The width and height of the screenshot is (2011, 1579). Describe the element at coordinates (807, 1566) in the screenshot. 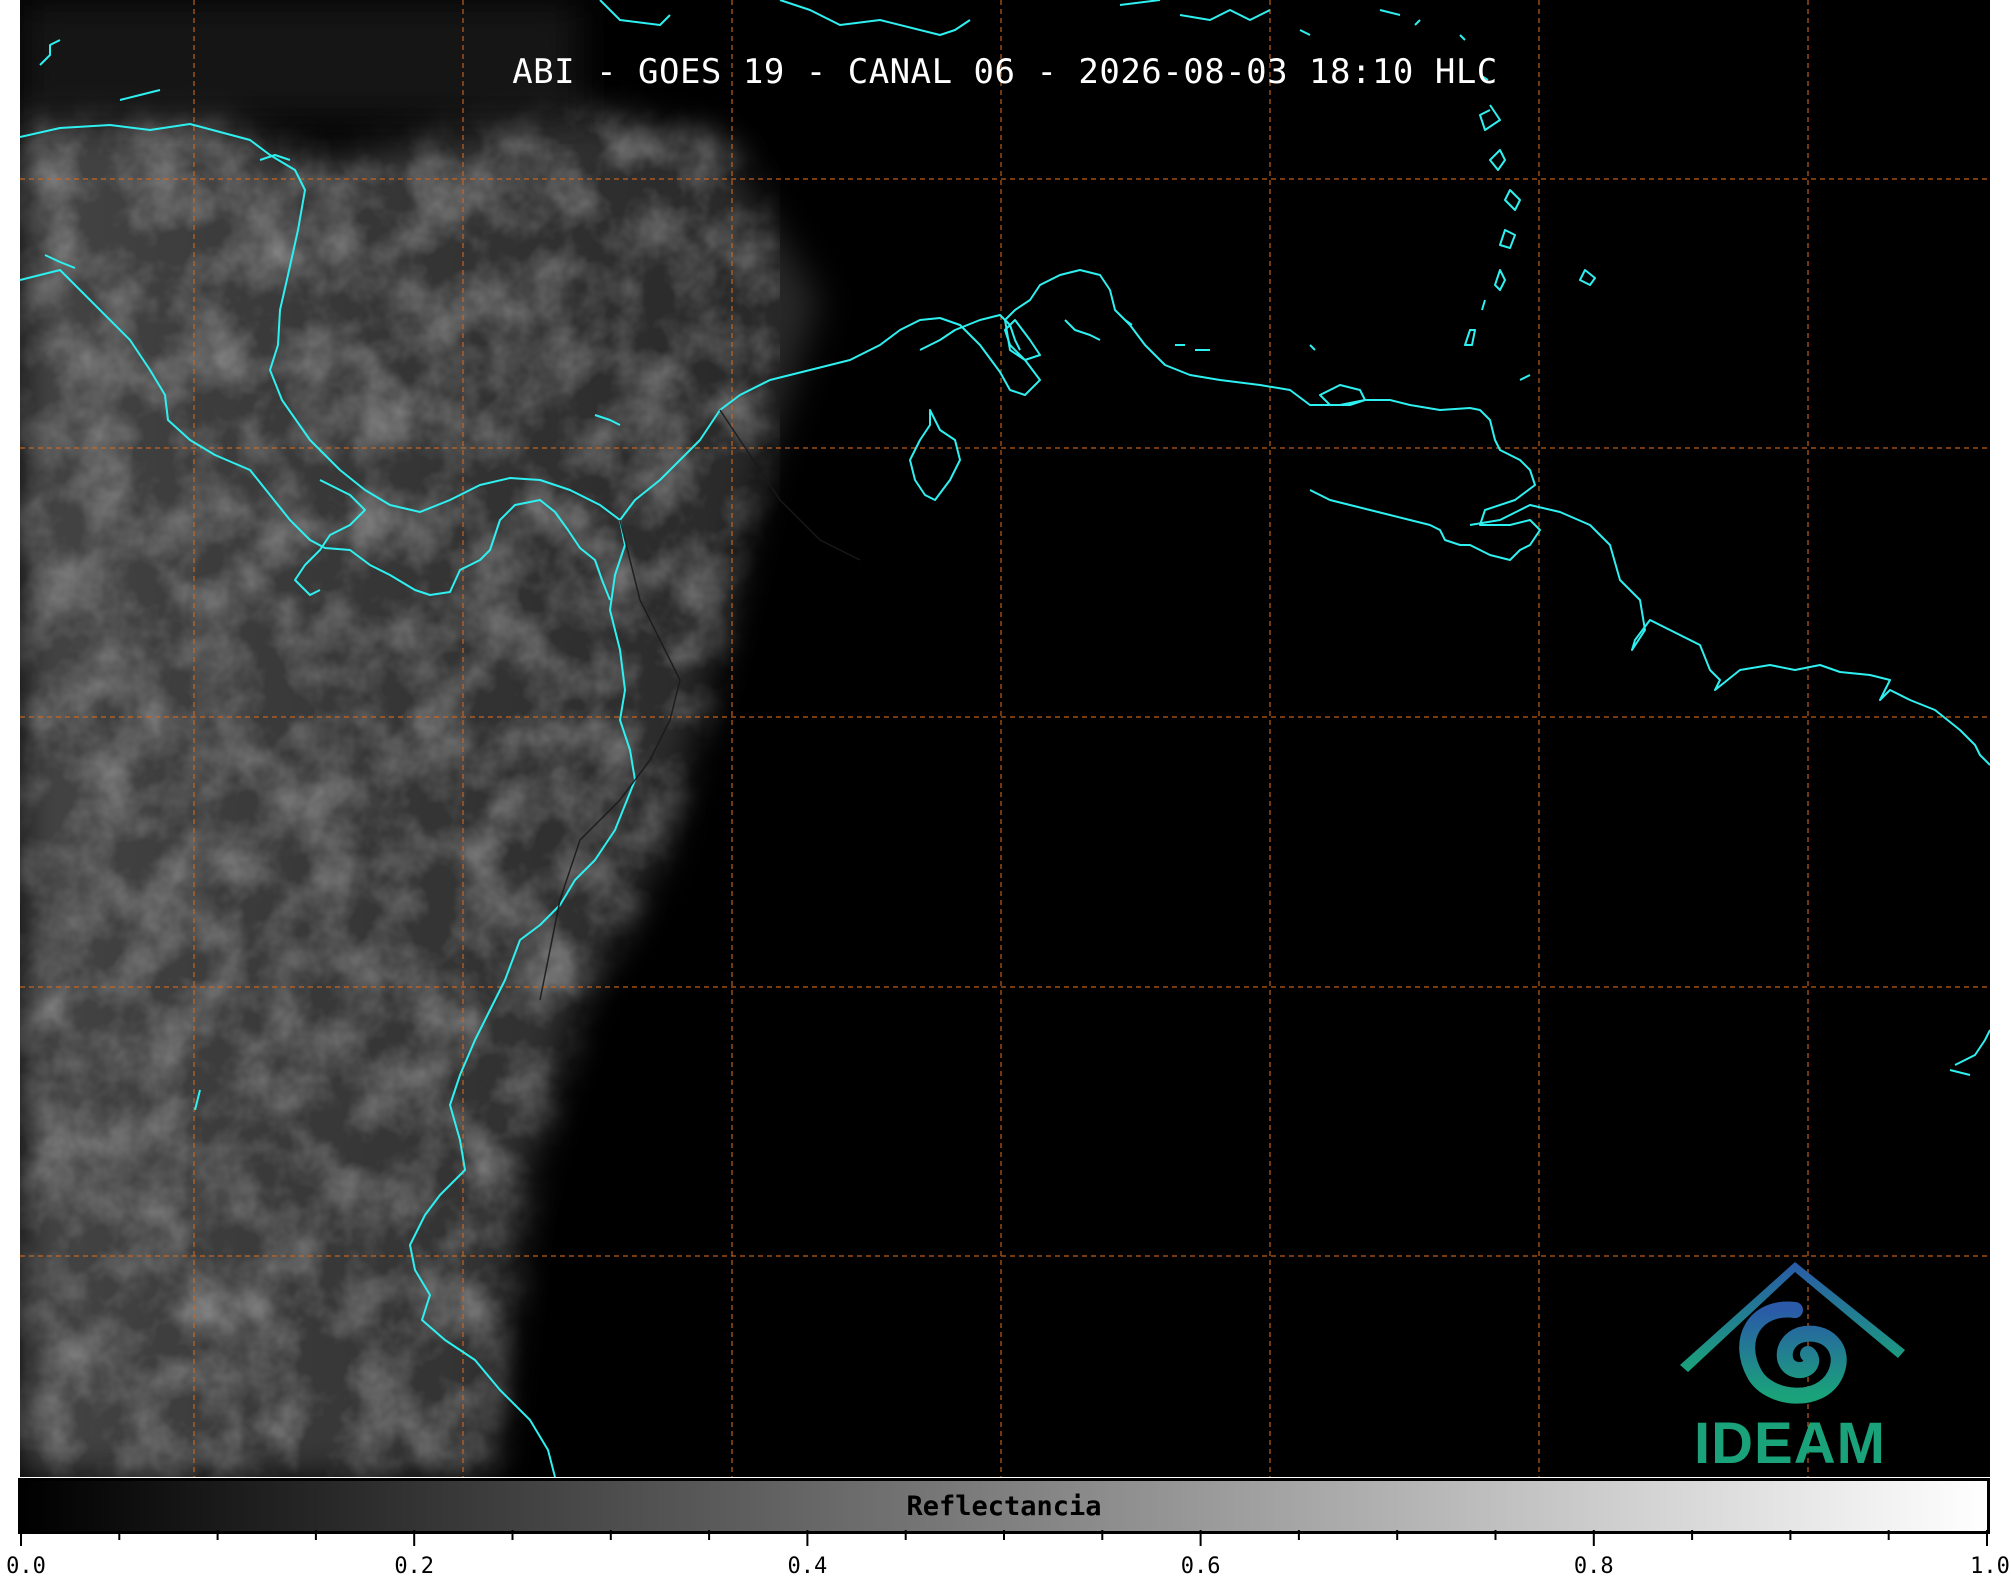

I see `colorbar-tick-label: 0.4` at that location.